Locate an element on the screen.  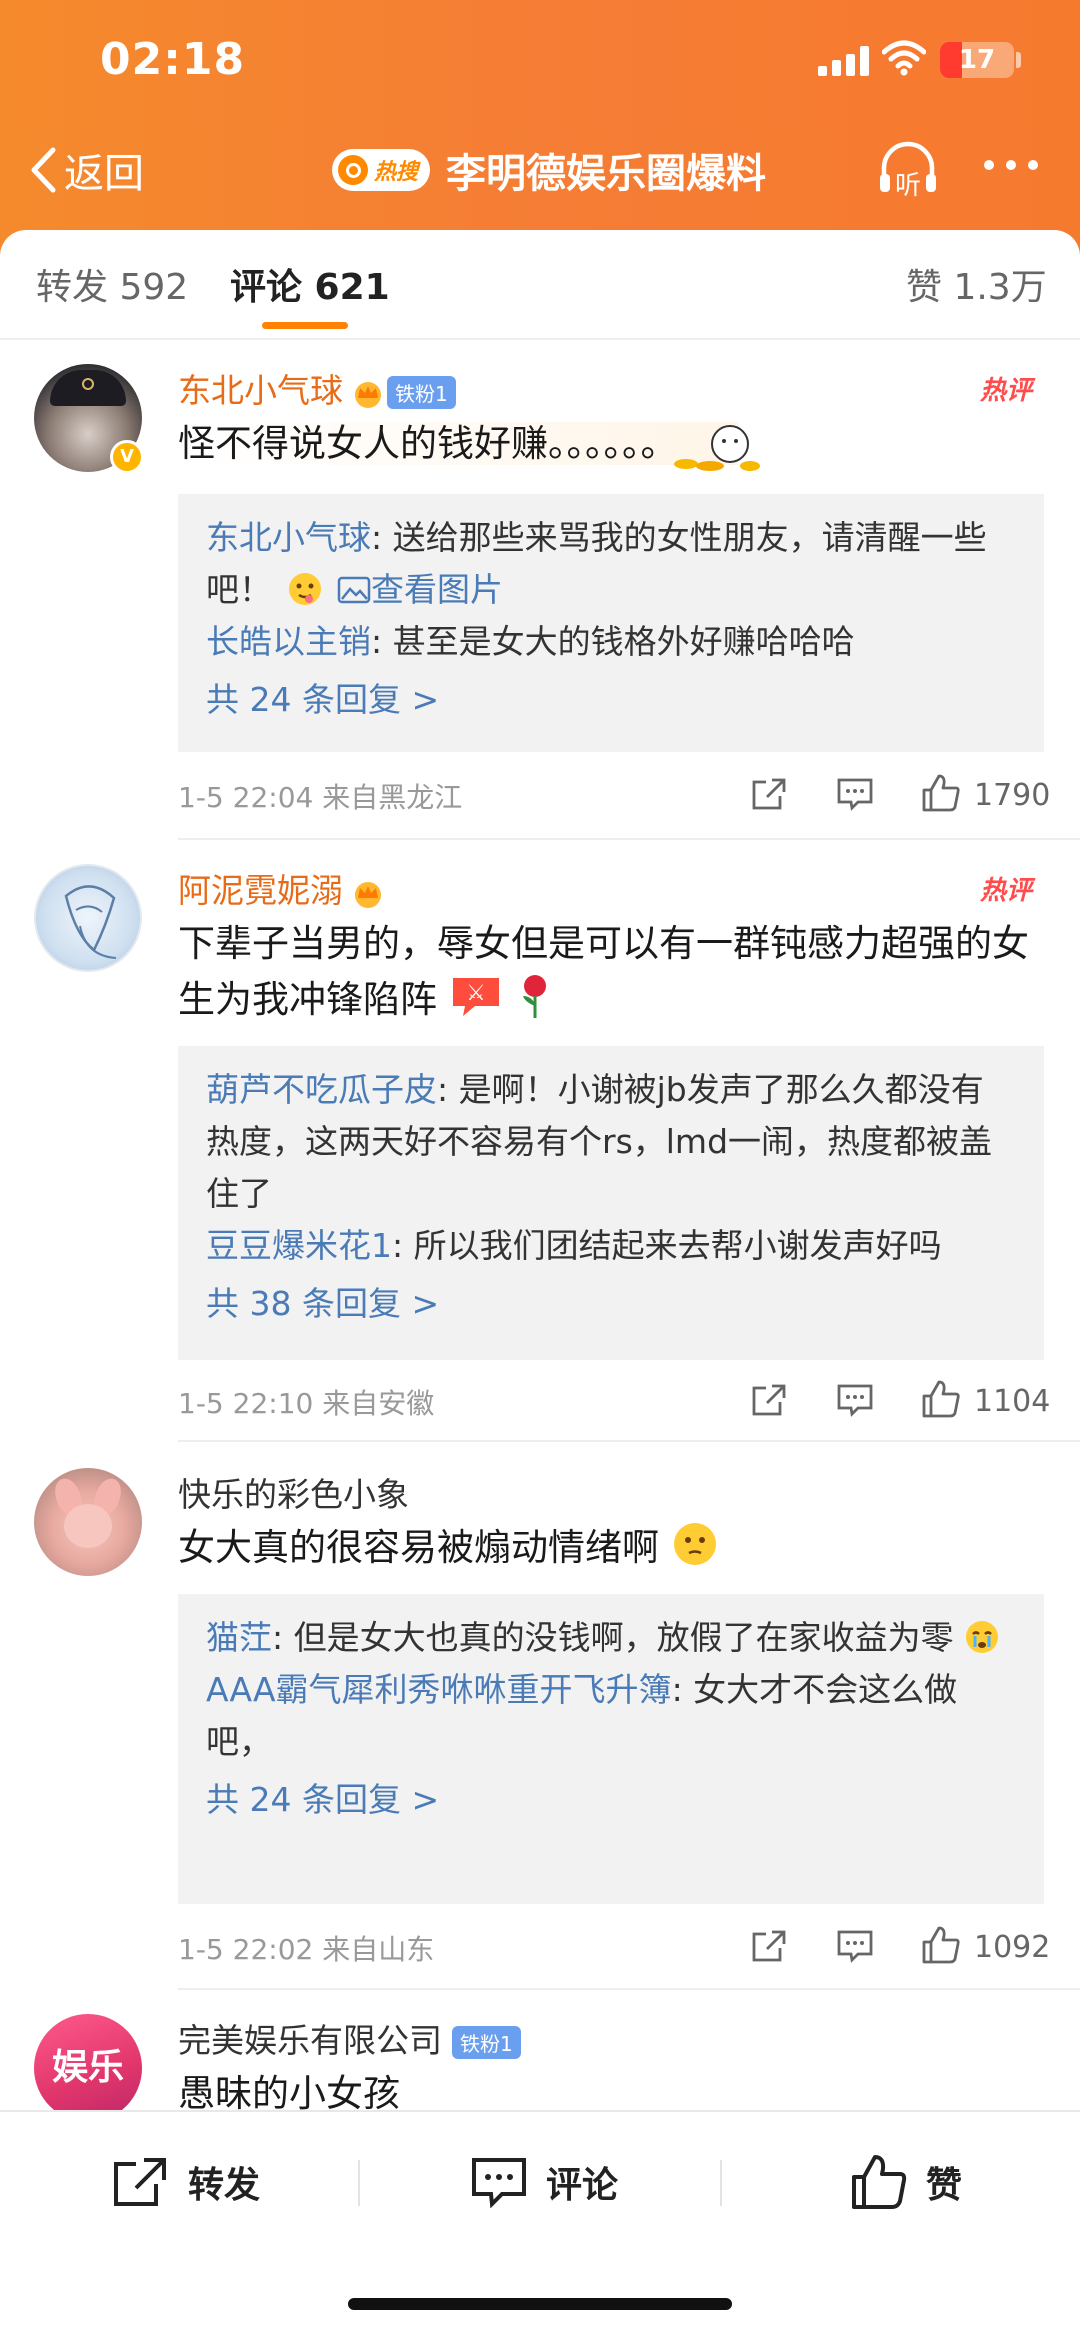
comment-text-content: 怪不得说女人的钱好赚。。。。。。 is located at coordinates (458, 443).